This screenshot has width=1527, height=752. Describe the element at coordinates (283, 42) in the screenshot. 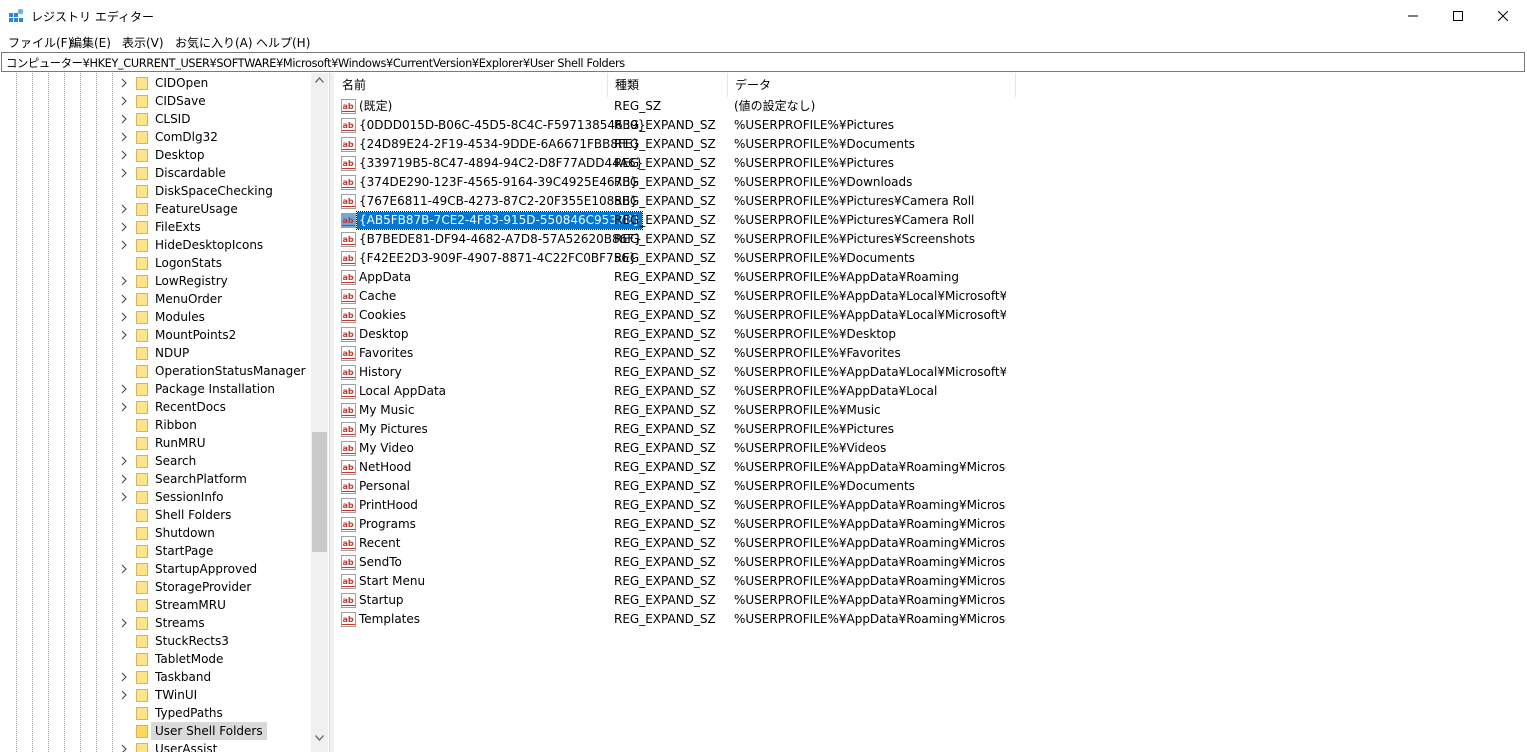

I see `menu-help: ヘルプ(H)` at that location.